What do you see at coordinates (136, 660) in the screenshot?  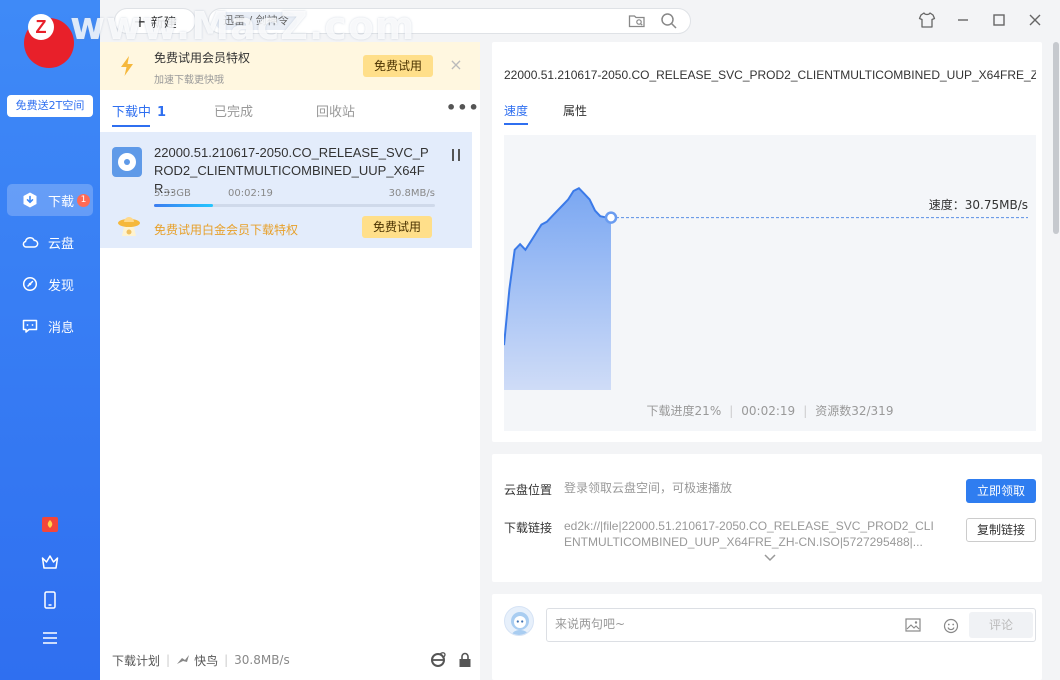 I see `download-plan-link: 下载计划` at bounding box center [136, 660].